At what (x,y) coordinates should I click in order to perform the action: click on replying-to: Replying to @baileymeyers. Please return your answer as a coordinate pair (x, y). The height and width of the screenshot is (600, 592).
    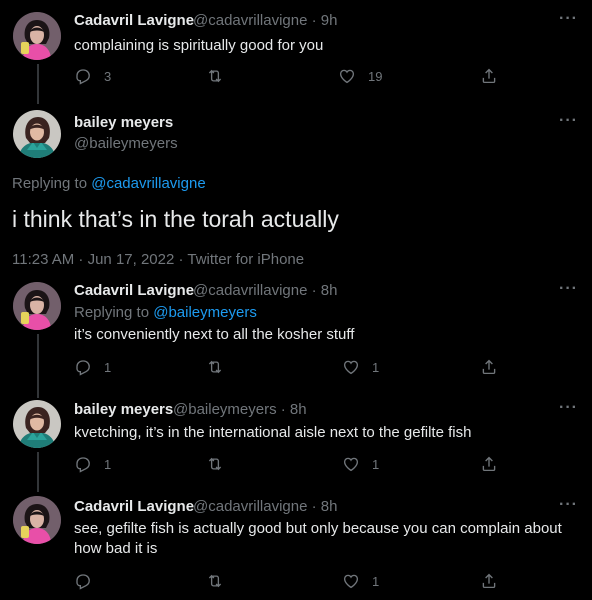
    Looking at the image, I should click on (165, 312).